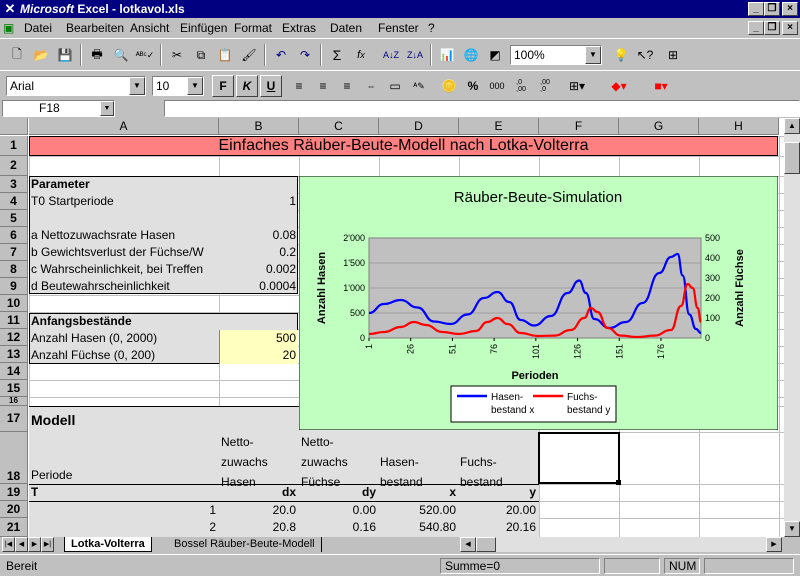  What do you see at coordinates (391, 55) in the screenshot?
I see `sort-asc-icon: A↓Z` at bounding box center [391, 55].